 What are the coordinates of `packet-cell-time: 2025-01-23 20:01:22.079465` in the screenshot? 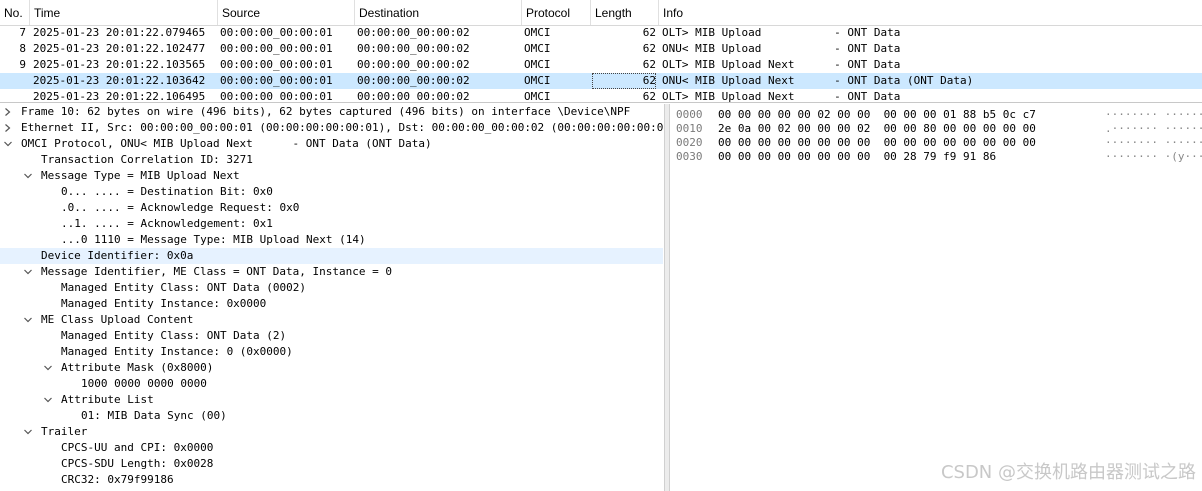 It's located at (119, 32).